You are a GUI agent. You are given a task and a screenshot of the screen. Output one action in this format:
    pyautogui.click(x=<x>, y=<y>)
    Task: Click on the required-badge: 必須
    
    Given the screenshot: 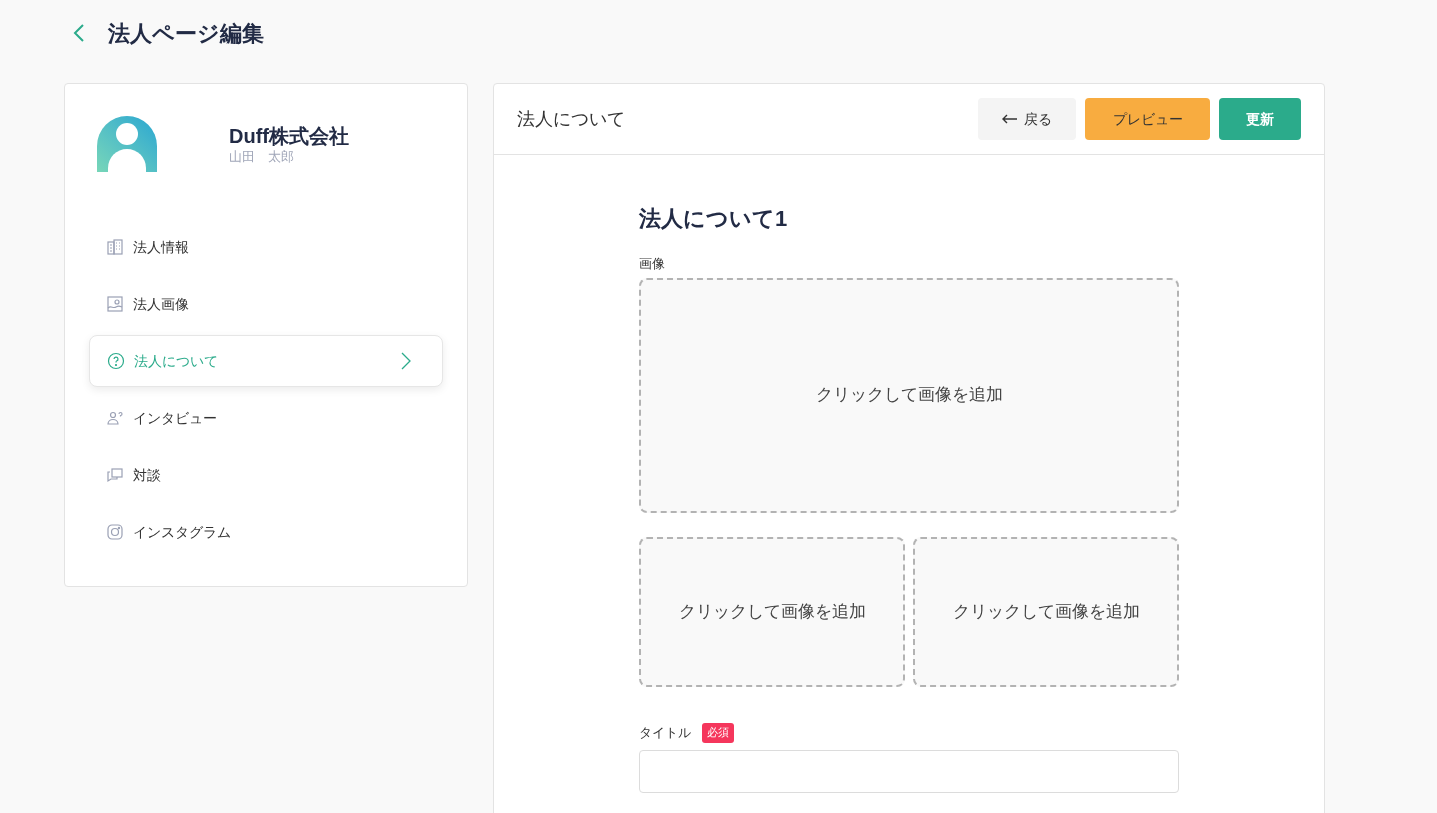 What is the action you would take?
    pyautogui.click(x=718, y=732)
    